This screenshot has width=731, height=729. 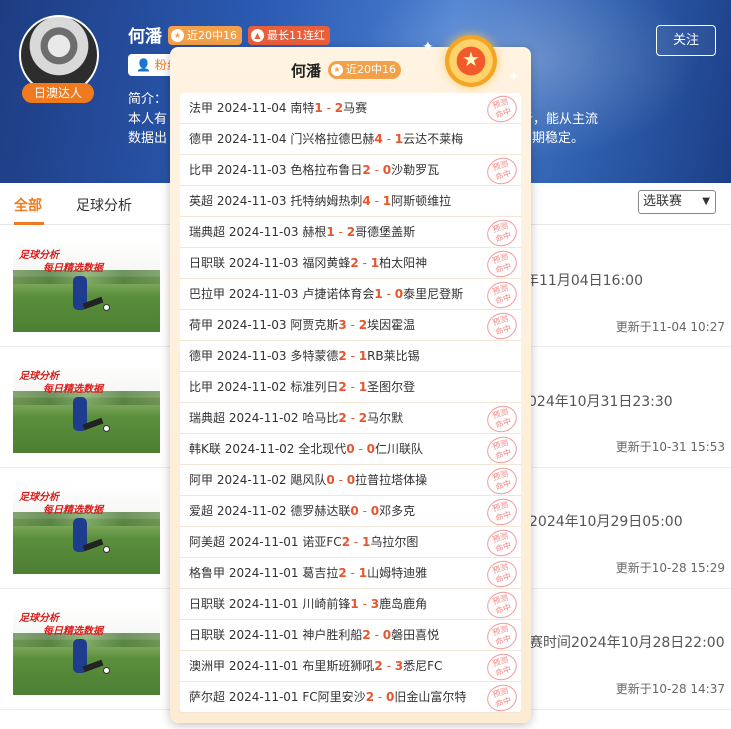 I want to click on league-select: 选联赛 ▼, so click(x=677, y=202).